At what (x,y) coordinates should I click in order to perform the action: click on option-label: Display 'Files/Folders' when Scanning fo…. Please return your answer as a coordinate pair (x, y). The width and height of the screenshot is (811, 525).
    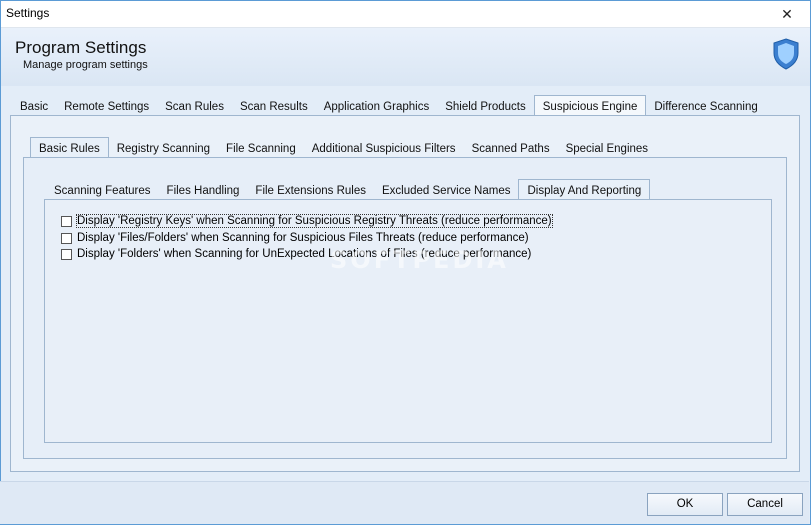
    Looking at the image, I should click on (303, 238).